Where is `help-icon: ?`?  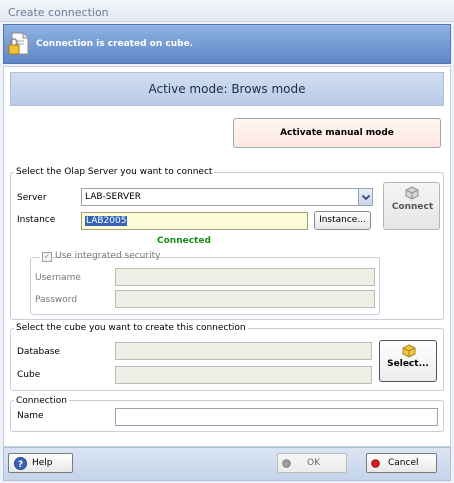 help-icon: ? is located at coordinates (20, 463).